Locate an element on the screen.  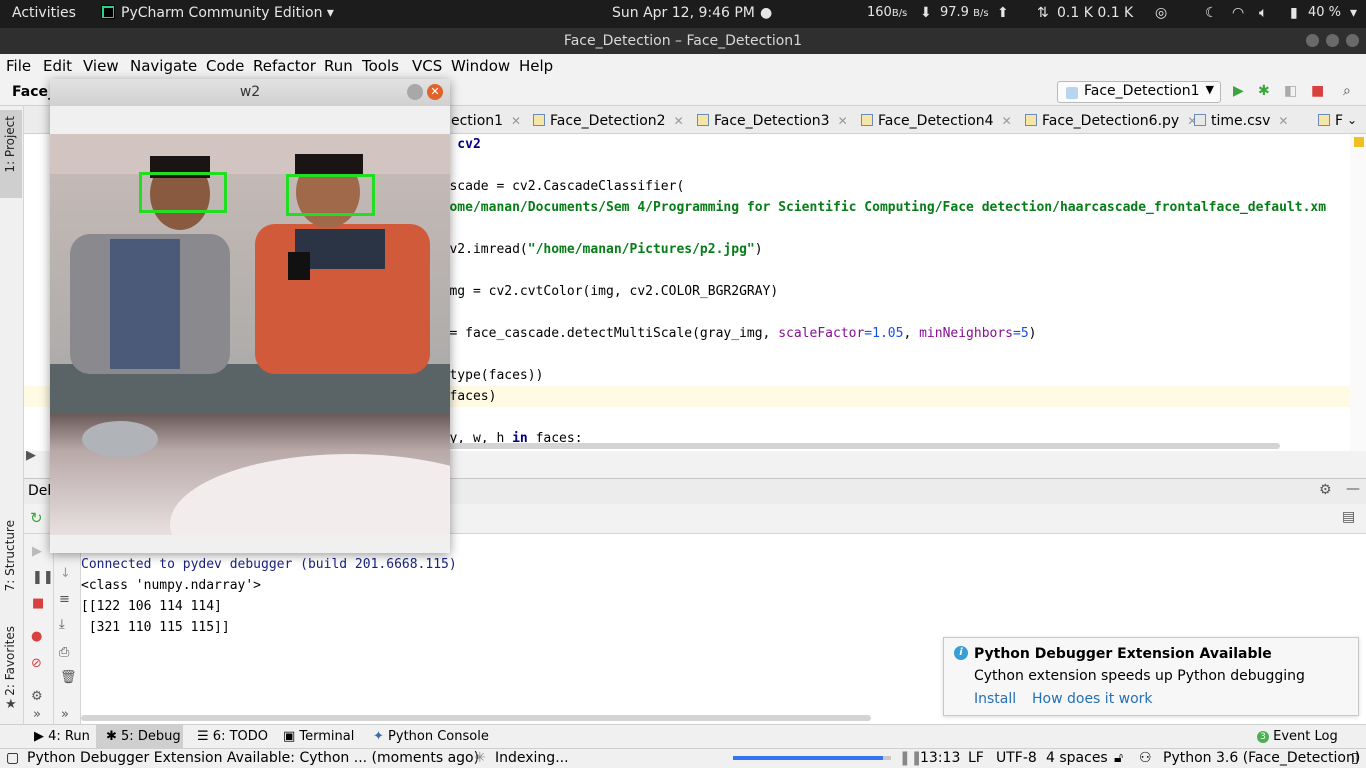
hide-panel-icon: — is located at coordinates (1353, 489).